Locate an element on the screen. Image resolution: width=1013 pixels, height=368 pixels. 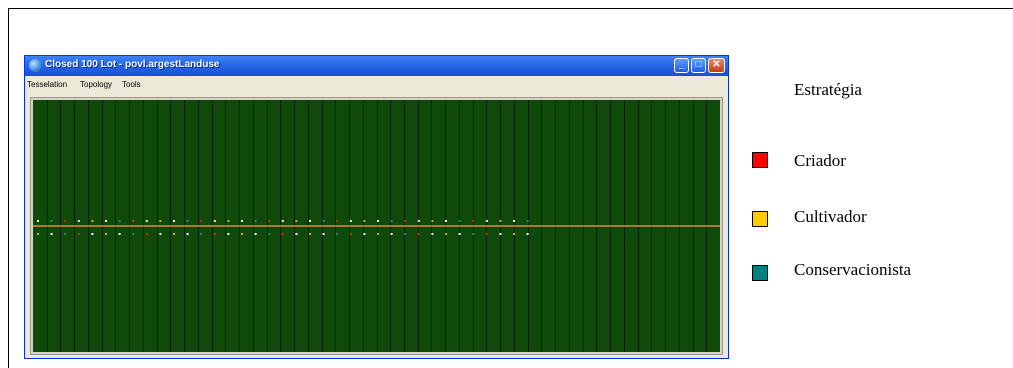
globe-icon is located at coordinates (35, 65).